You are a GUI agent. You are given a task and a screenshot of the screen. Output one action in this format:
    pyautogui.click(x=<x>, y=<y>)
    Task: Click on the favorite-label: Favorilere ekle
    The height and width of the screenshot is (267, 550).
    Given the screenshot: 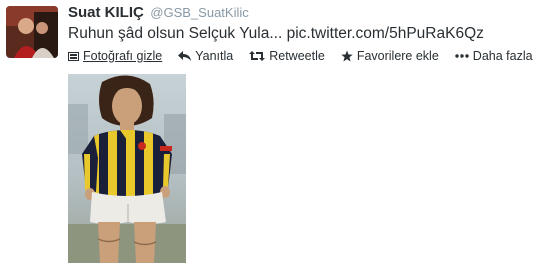 What is the action you would take?
    pyautogui.click(x=397, y=56)
    